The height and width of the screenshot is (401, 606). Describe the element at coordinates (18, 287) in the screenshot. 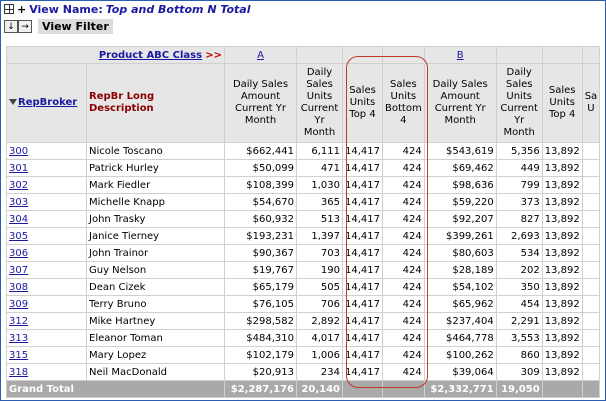

I see `repbroker-link: 308` at that location.